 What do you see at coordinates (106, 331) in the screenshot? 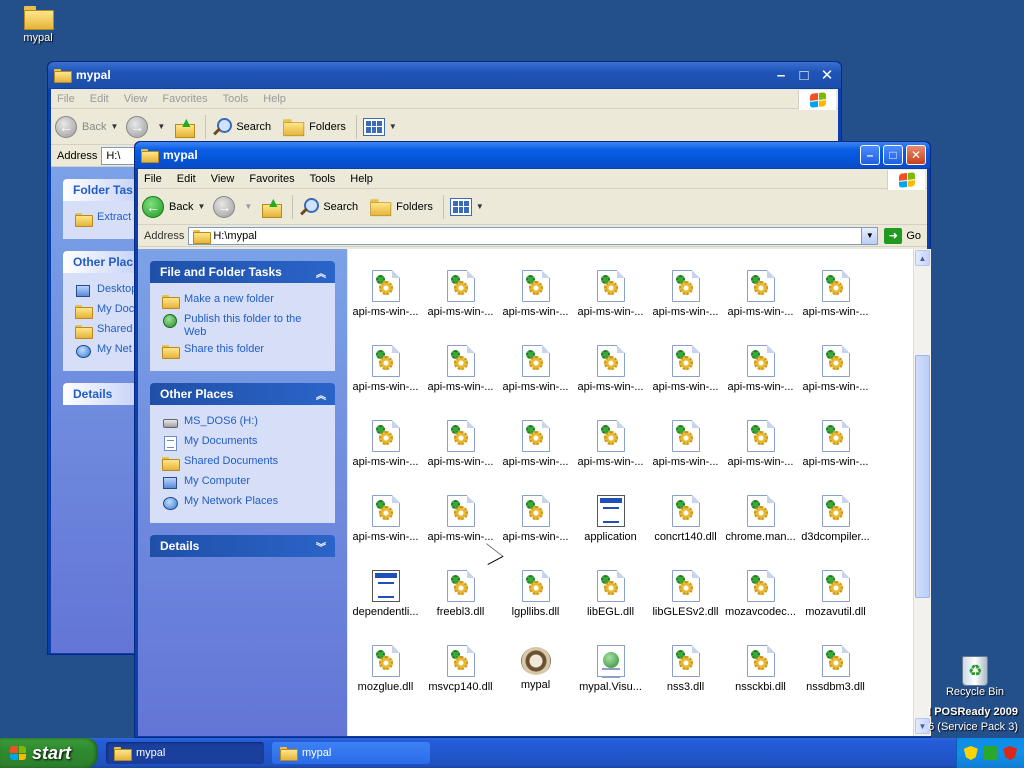
I see `panel-item-shared: Shared` at bounding box center [106, 331].